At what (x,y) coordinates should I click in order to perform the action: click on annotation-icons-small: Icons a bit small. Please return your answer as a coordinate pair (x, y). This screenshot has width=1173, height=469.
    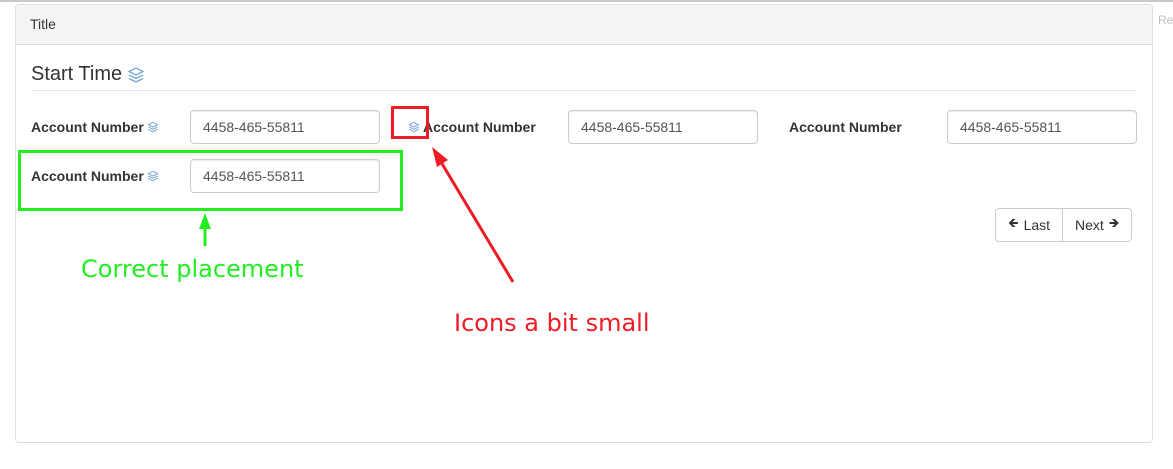
    Looking at the image, I should click on (552, 323).